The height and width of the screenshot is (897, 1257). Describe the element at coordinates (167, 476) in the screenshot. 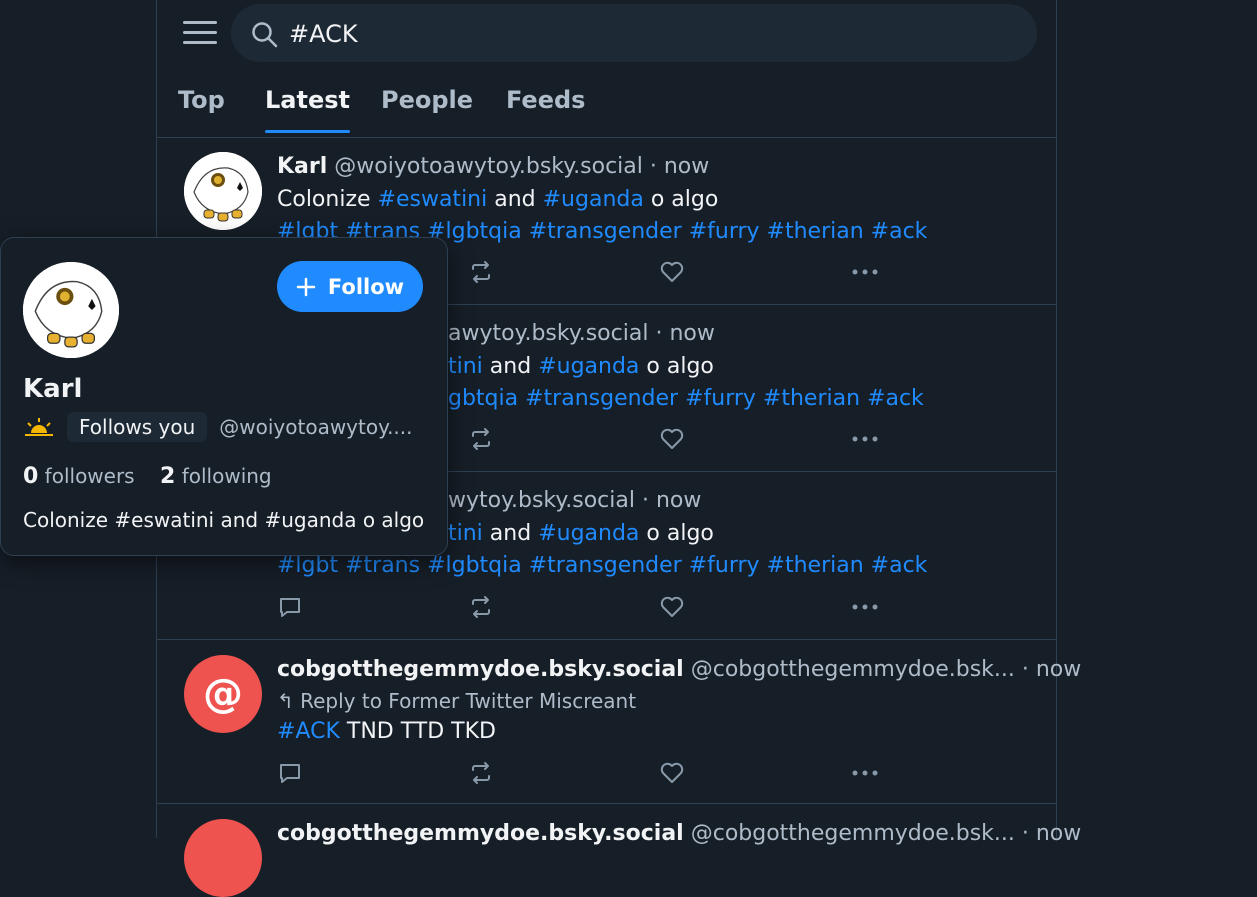

I see `following-count: 2` at that location.